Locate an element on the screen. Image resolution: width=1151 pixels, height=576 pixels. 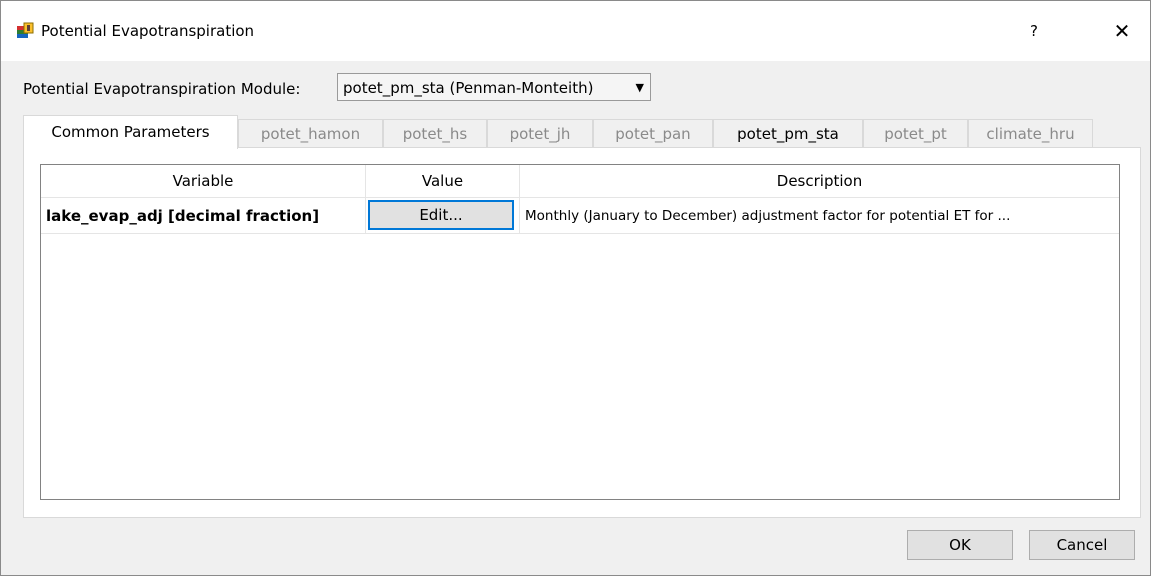
cancel-button: Cancel is located at coordinates (1082, 545).